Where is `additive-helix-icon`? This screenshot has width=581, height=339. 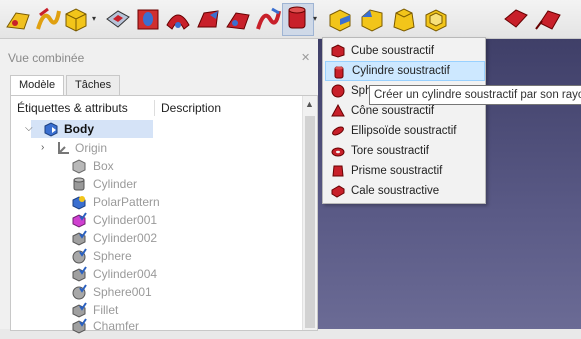 additive-helix-icon is located at coordinates (48, 19).